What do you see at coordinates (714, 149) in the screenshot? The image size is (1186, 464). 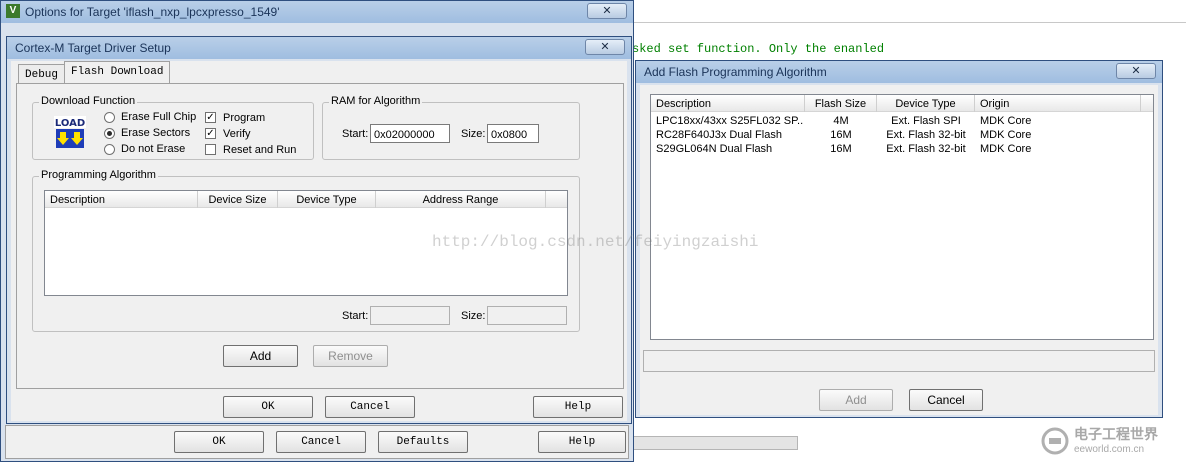 I see `row-description: S29GL064N Dual Flash` at bounding box center [714, 149].